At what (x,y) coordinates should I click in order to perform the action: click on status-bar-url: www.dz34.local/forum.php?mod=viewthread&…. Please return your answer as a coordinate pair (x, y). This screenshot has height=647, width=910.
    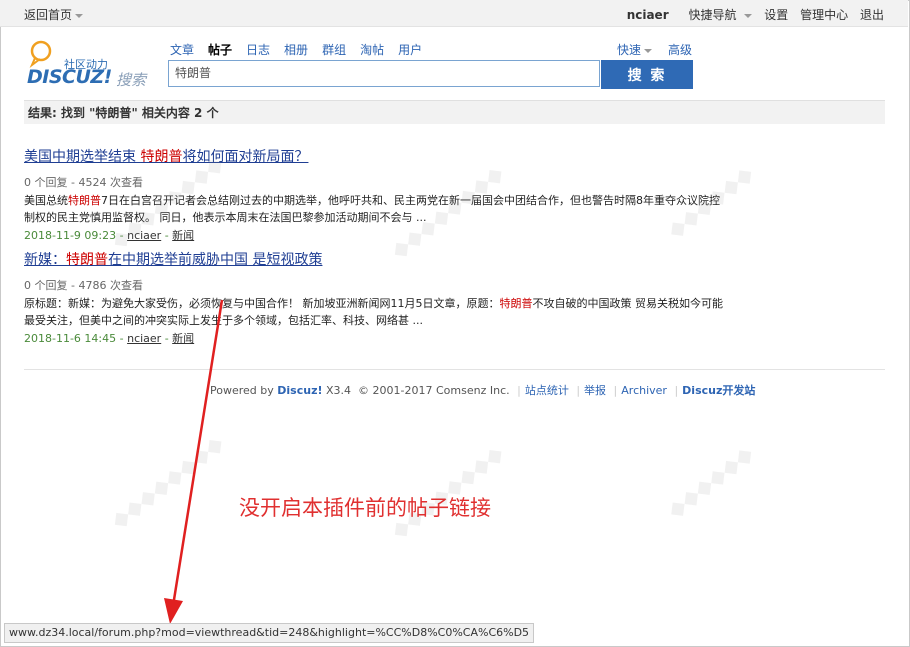
    Looking at the image, I should click on (269, 633).